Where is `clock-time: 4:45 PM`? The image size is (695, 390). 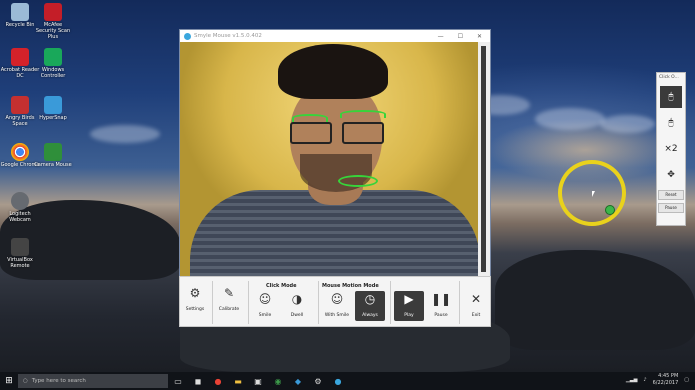 clock-time: 4:45 PM is located at coordinates (668, 376).